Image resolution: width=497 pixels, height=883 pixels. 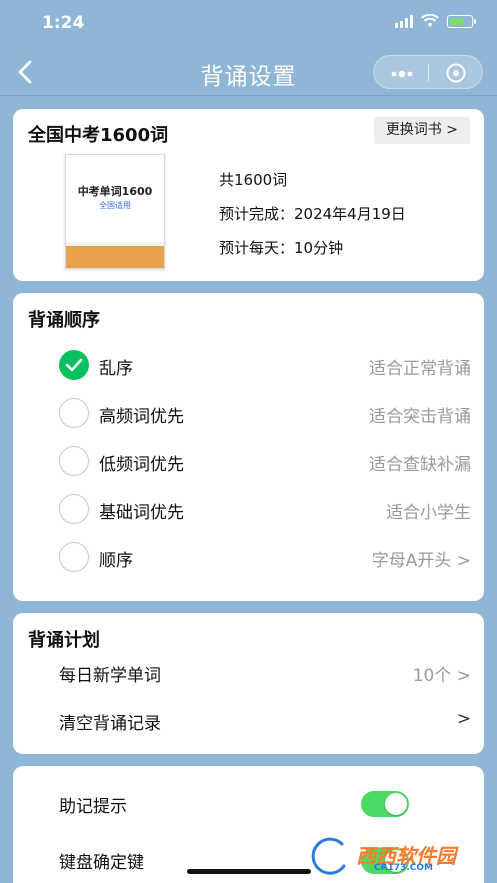 What do you see at coordinates (248, 24) in the screenshot?
I see `status-bar: 1:24` at bounding box center [248, 24].